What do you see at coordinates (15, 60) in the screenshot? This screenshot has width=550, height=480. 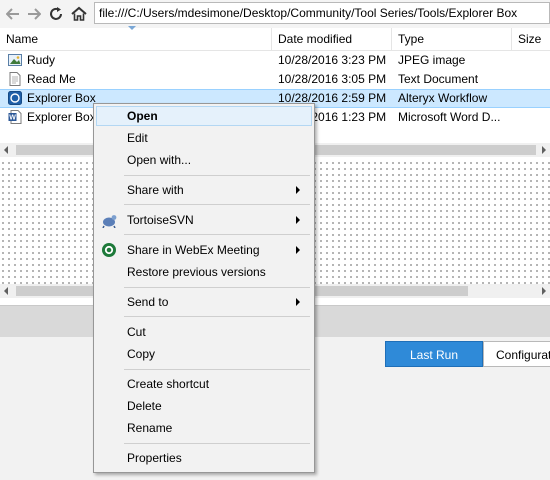 I see `image-file-icon` at bounding box center [15, 60].